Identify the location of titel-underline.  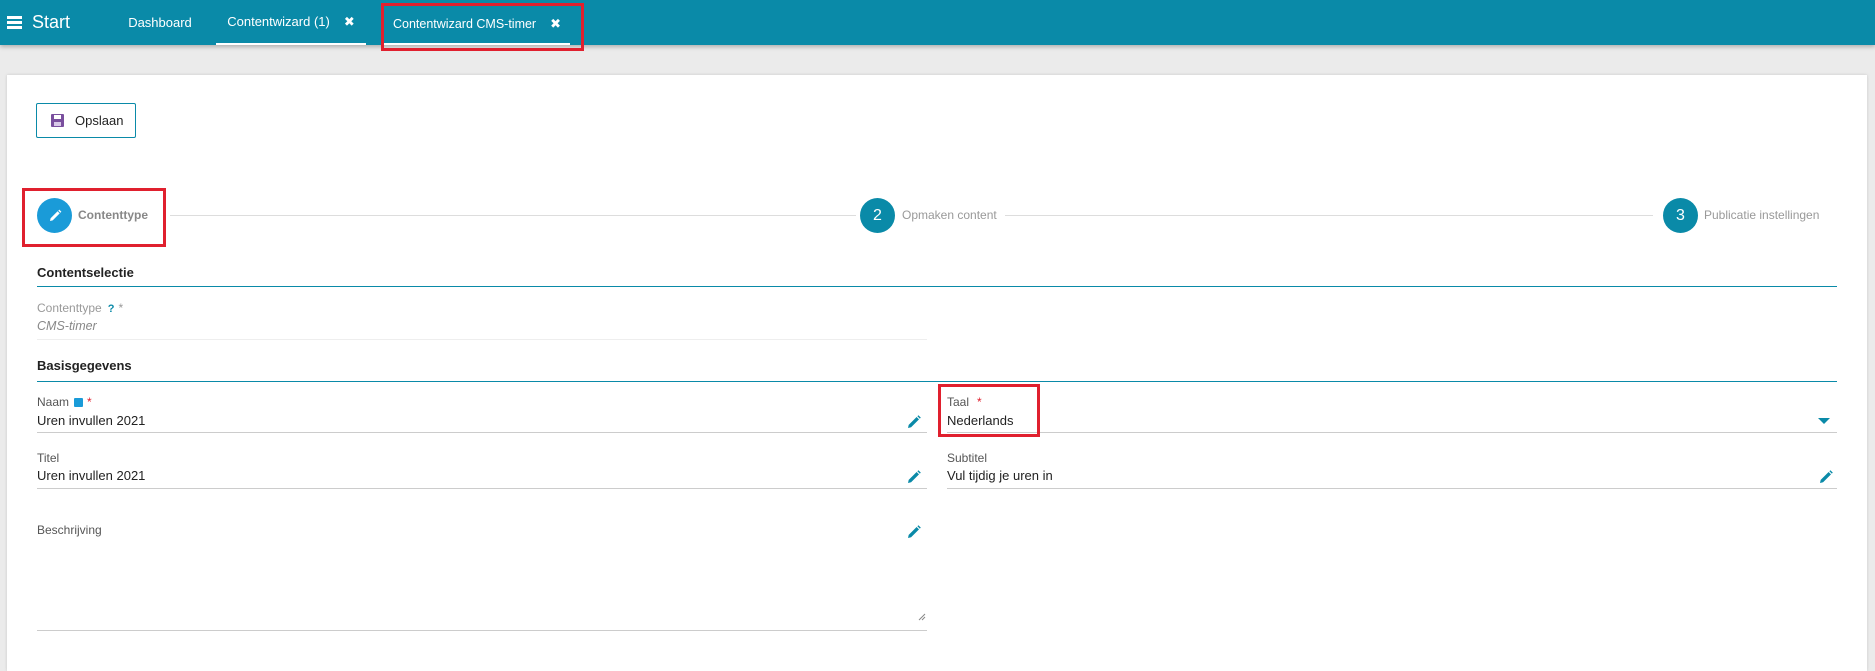
(482, 488).